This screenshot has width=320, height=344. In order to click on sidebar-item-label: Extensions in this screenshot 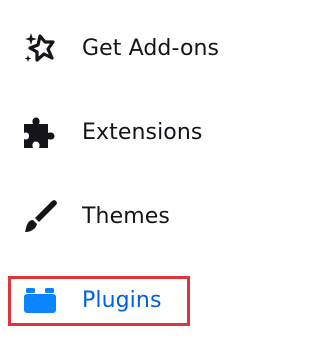, I will do `click(142, 132)`.